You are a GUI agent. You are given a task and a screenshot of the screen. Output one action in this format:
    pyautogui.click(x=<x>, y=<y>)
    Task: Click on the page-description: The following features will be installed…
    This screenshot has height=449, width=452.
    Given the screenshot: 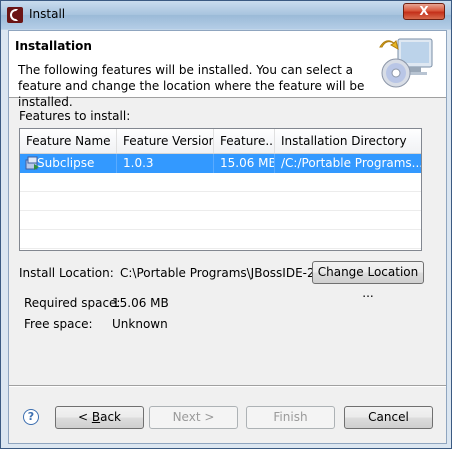 What is the action you would take?
    pyautogui.click(x=191, y=86)
    